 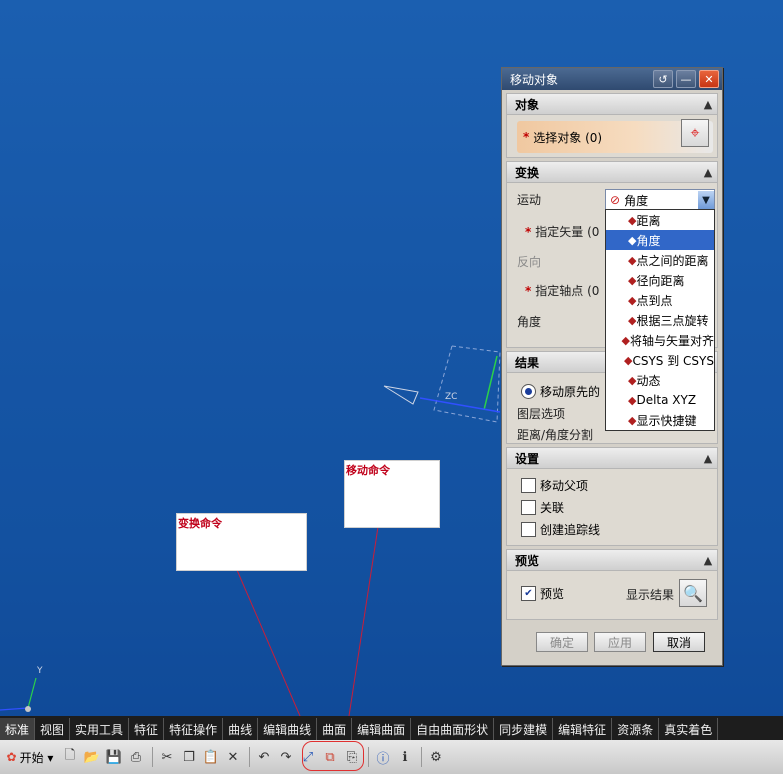 I want to click on align-axis-icon: align-axis-icon, so click(x=613, y=340).